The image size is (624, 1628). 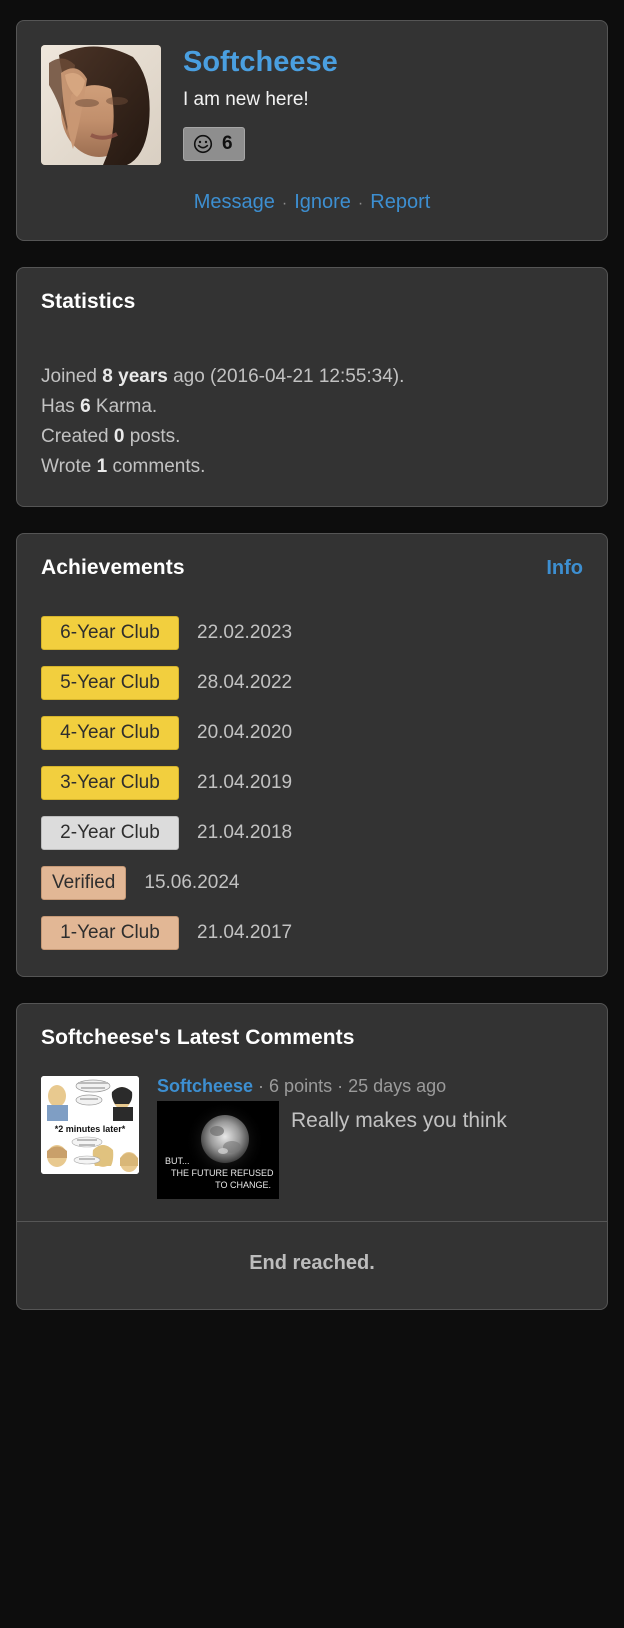 What do you see at coordinates (135, 376) in the screenshot?
I see `stat-value: 8 years` at bounding box center [135, 376].